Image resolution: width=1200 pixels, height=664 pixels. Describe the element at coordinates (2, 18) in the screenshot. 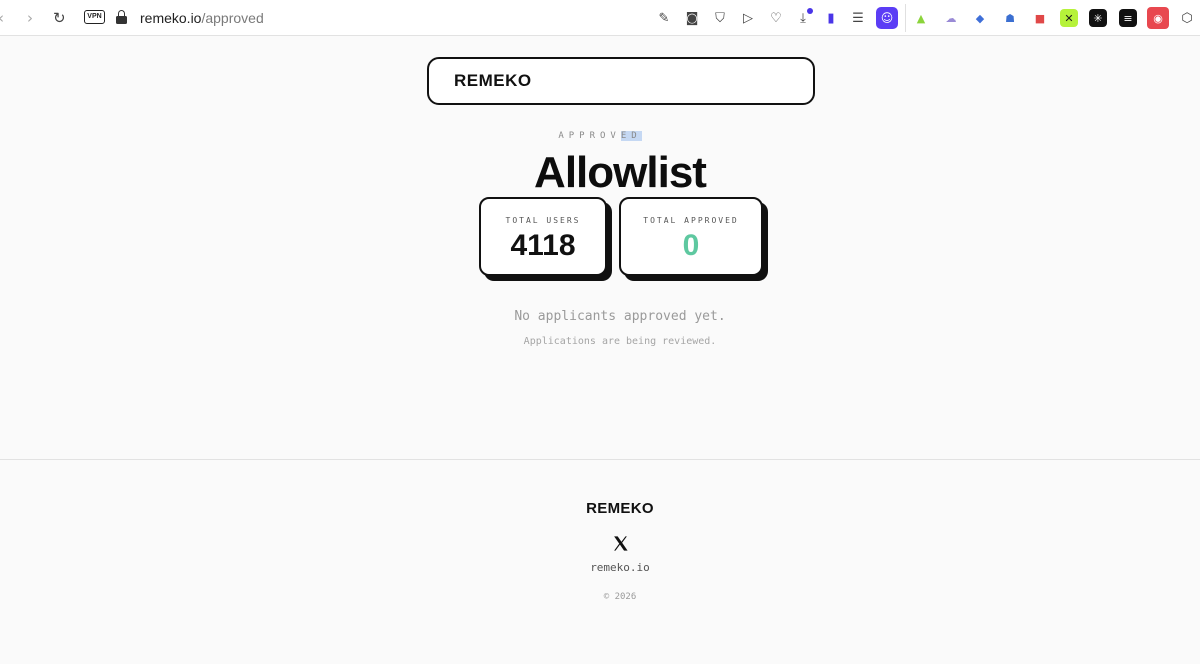

I see `back-icon: ‹` at that location.